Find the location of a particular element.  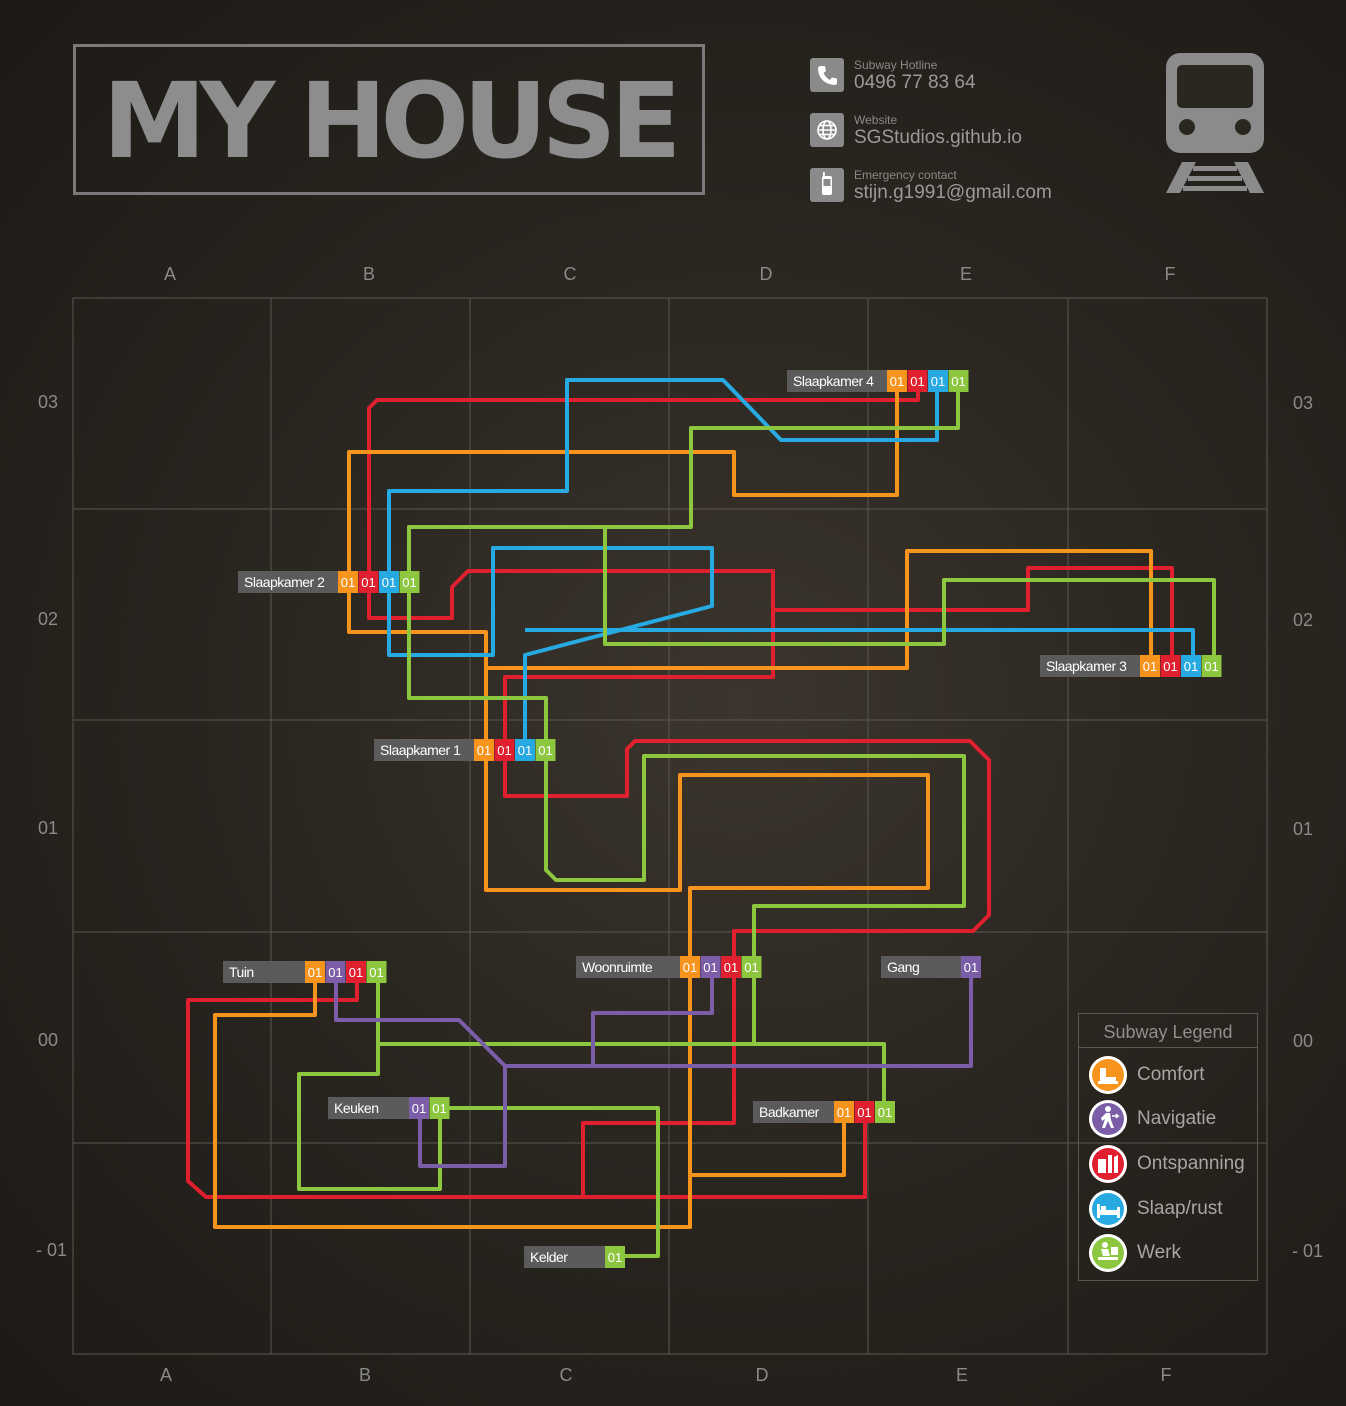

route-comfort is located at coordinates (452, 1097).